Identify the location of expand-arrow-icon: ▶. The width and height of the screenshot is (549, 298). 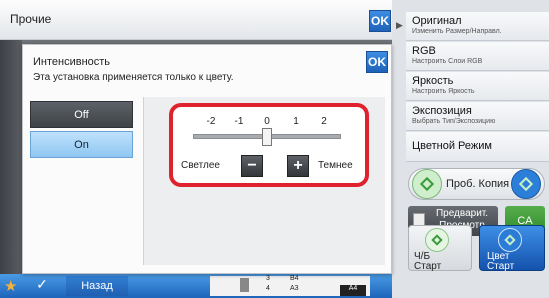
(400, 32).